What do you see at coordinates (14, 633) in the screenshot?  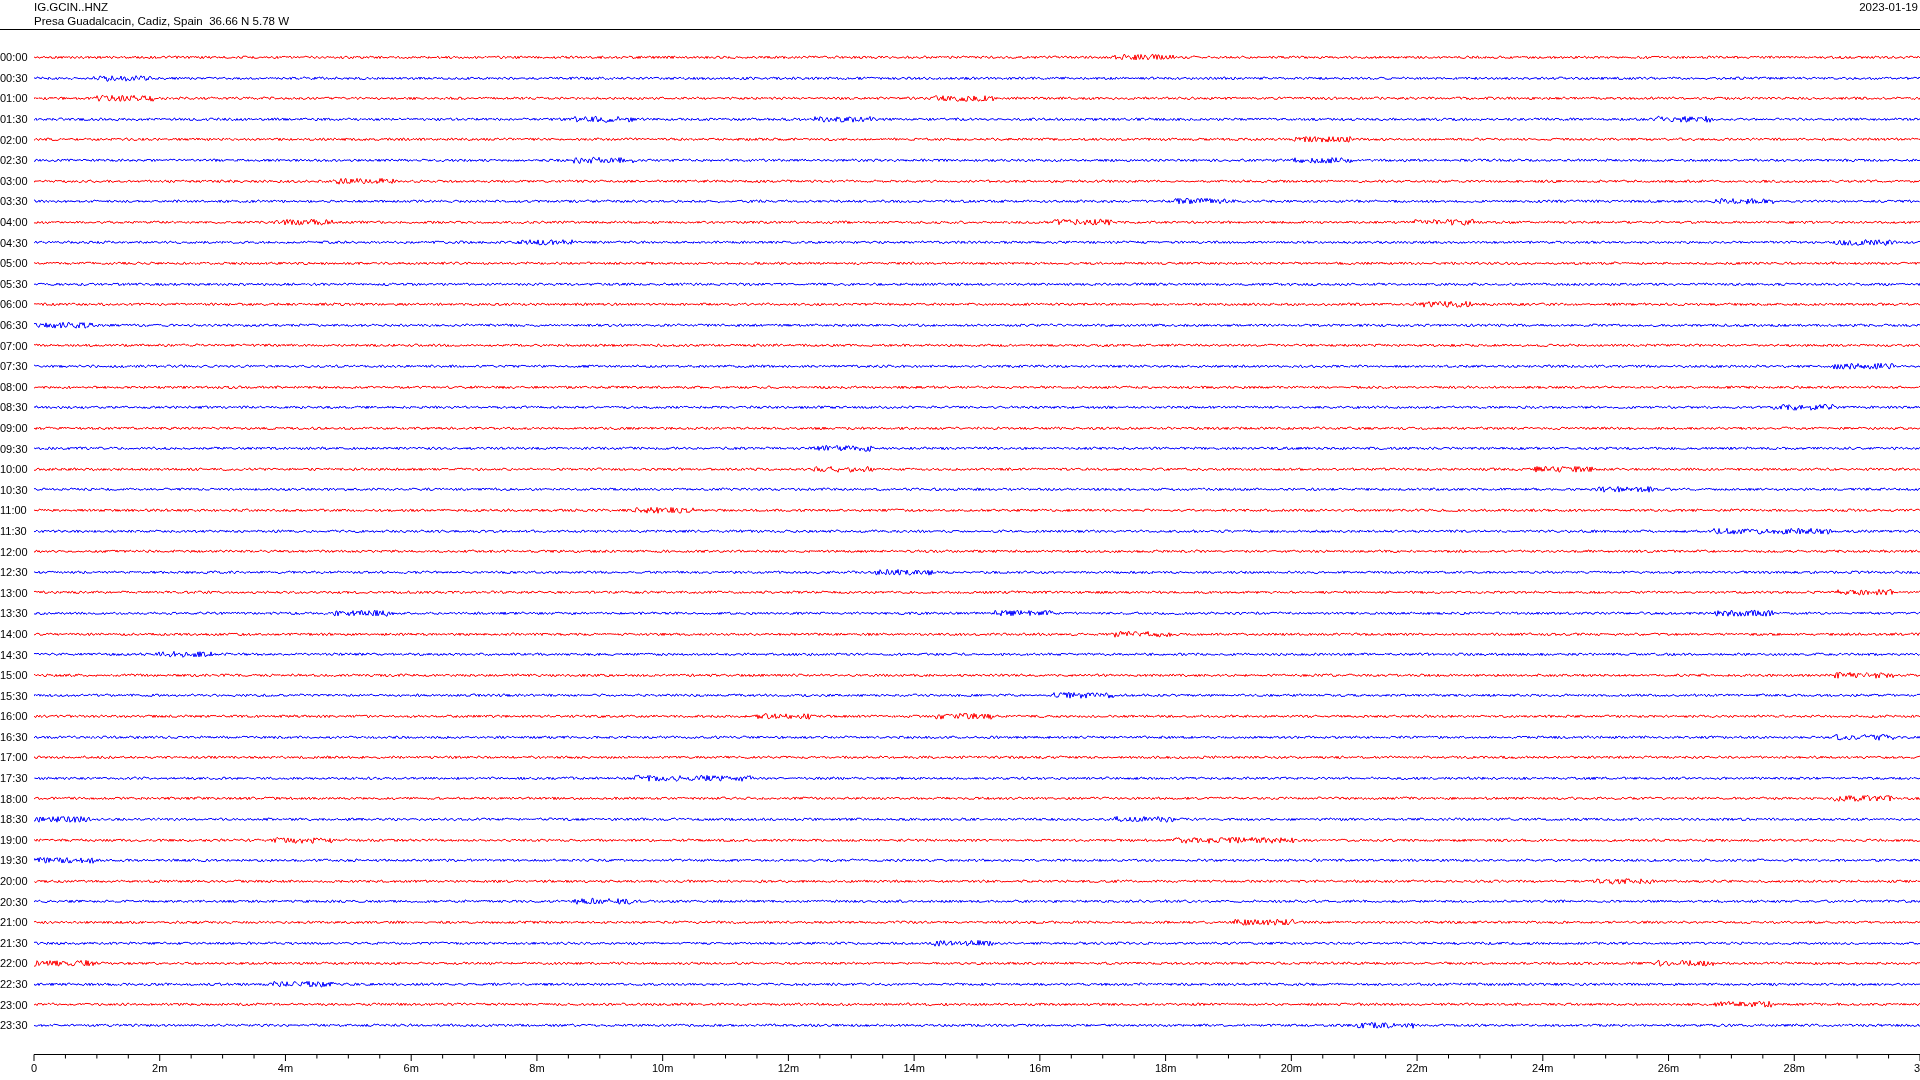 I see `time-label: 14:00` at bounding box center [14, 633].